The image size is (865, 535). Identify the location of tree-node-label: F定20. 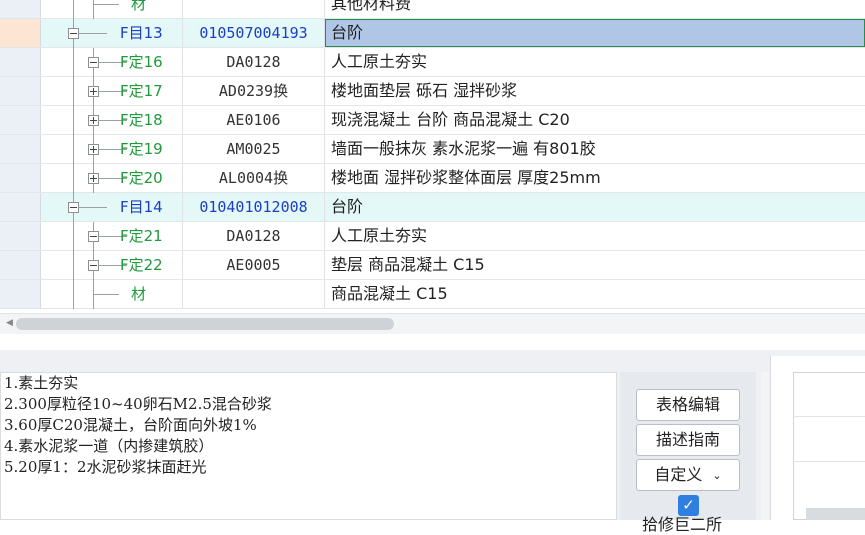
(141, 178).